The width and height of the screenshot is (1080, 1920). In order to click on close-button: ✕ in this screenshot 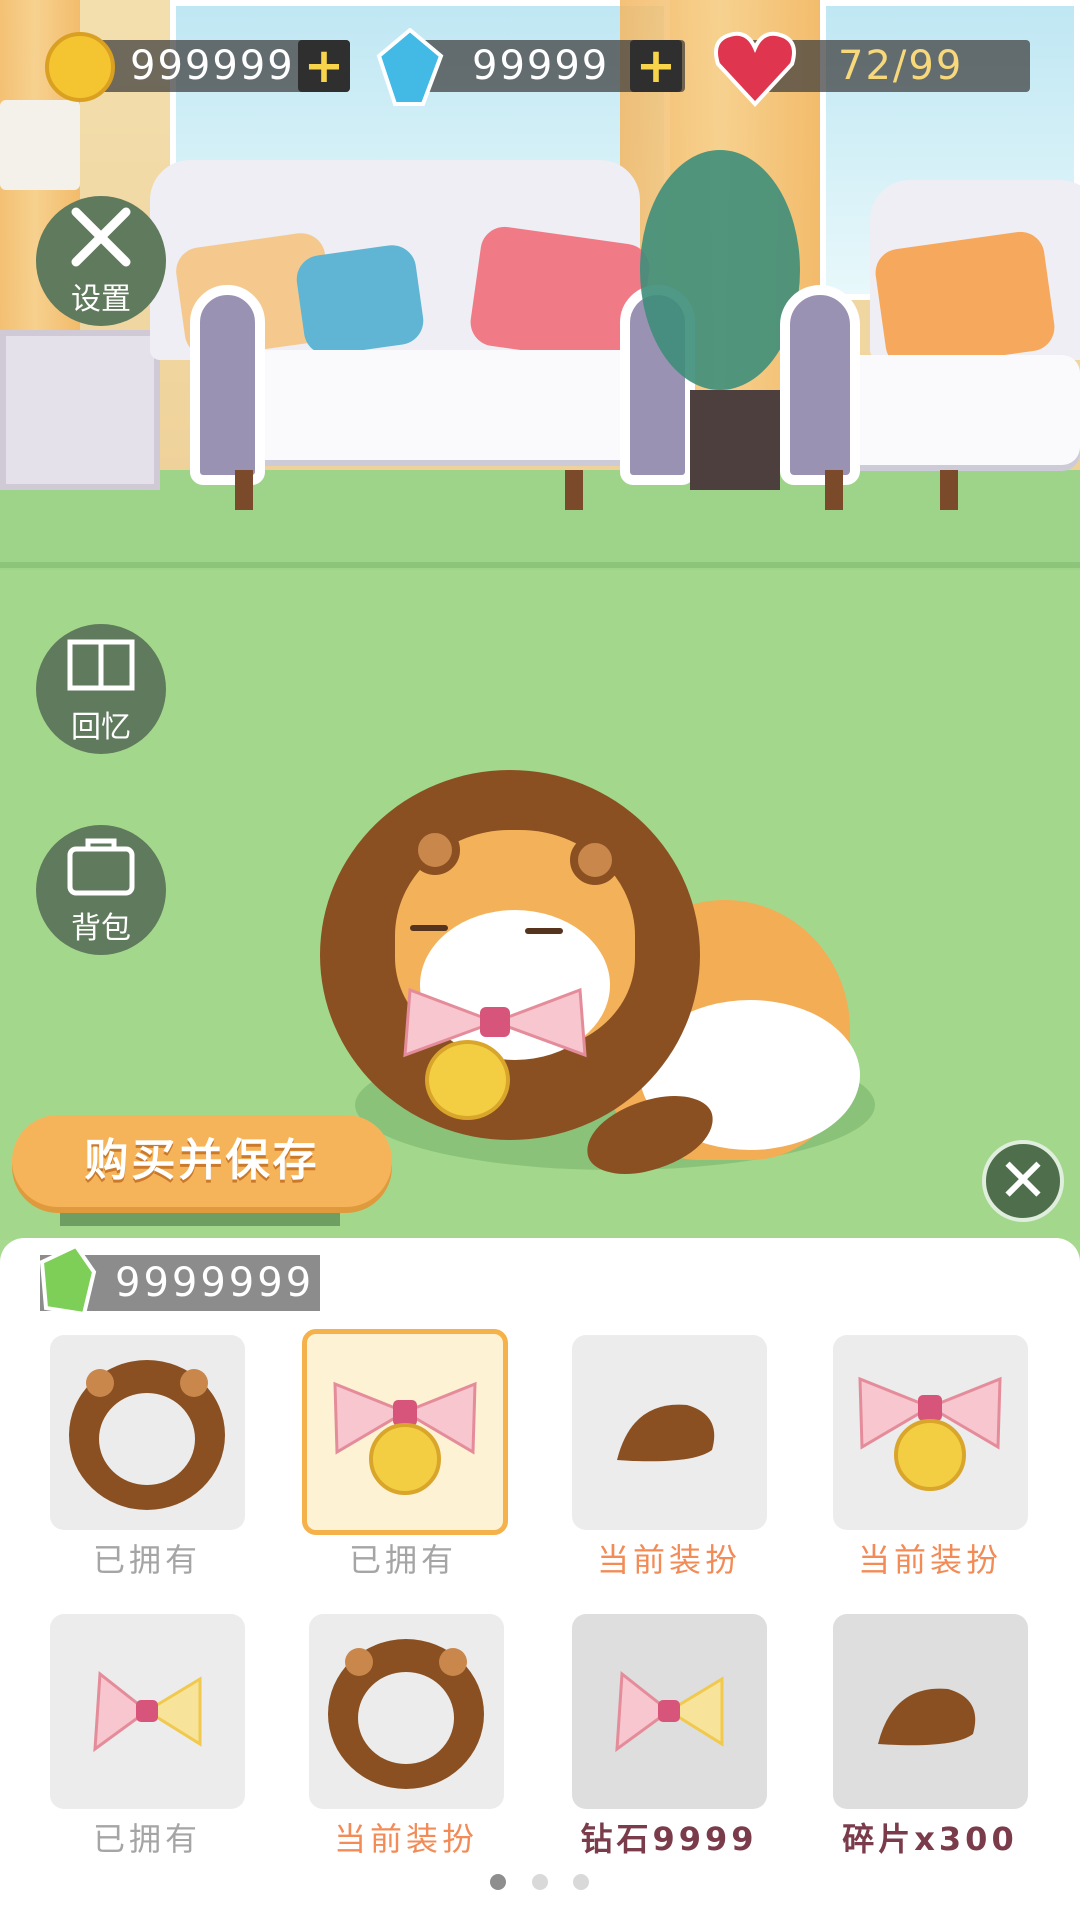, I will do `click(1023, 1181)`.